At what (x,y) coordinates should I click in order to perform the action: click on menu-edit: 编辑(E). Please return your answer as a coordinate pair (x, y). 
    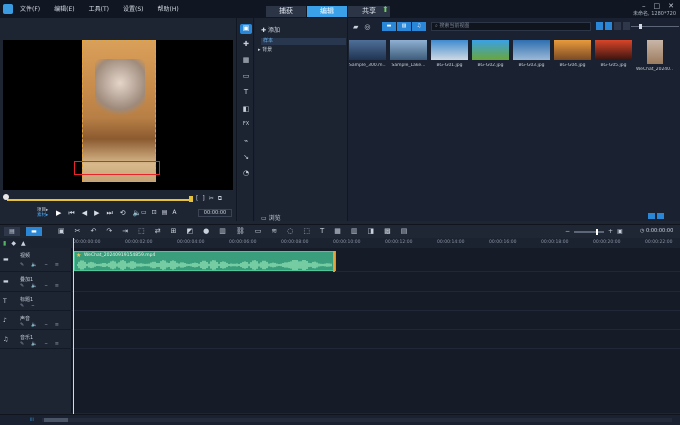
    Looking at the image, I should click on (64, 8).